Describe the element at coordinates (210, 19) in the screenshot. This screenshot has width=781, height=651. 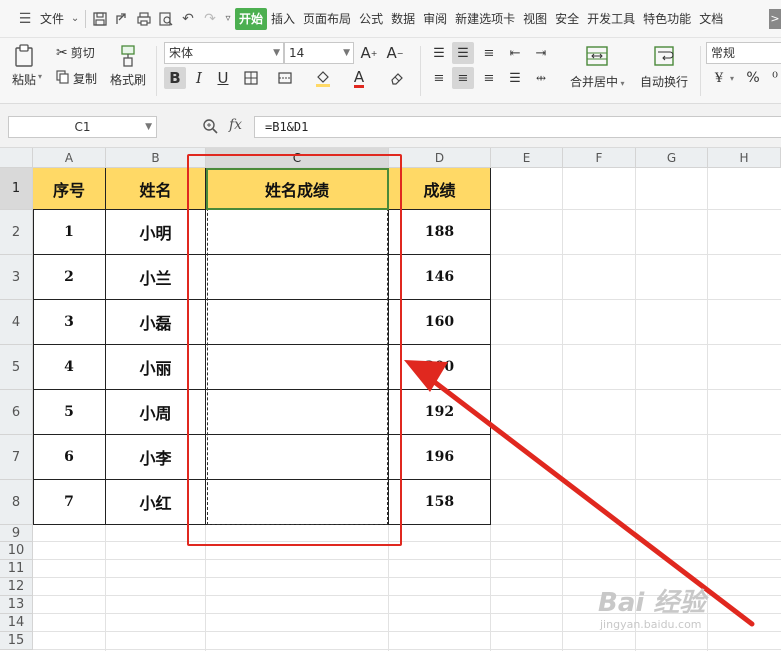
I see `redo-icon: ↷` at that location.